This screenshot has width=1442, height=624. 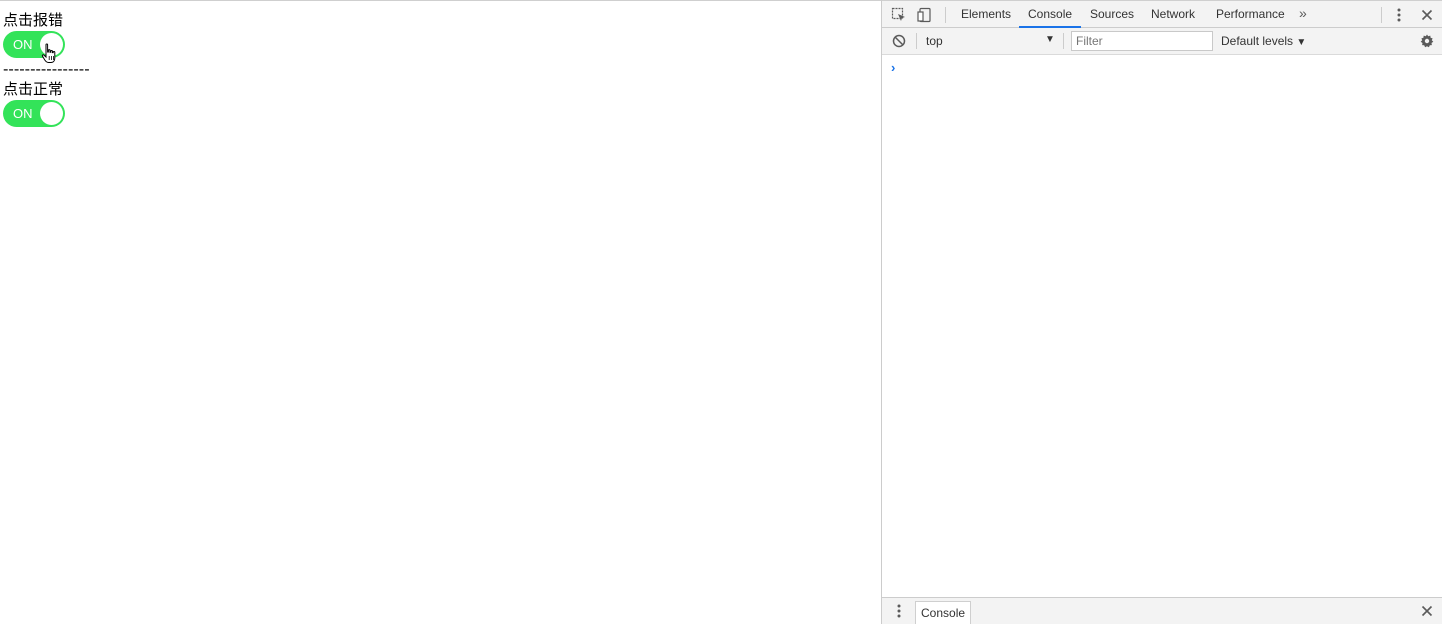 I want to click on tab-elements: Elements, so click(x=986, y=14).